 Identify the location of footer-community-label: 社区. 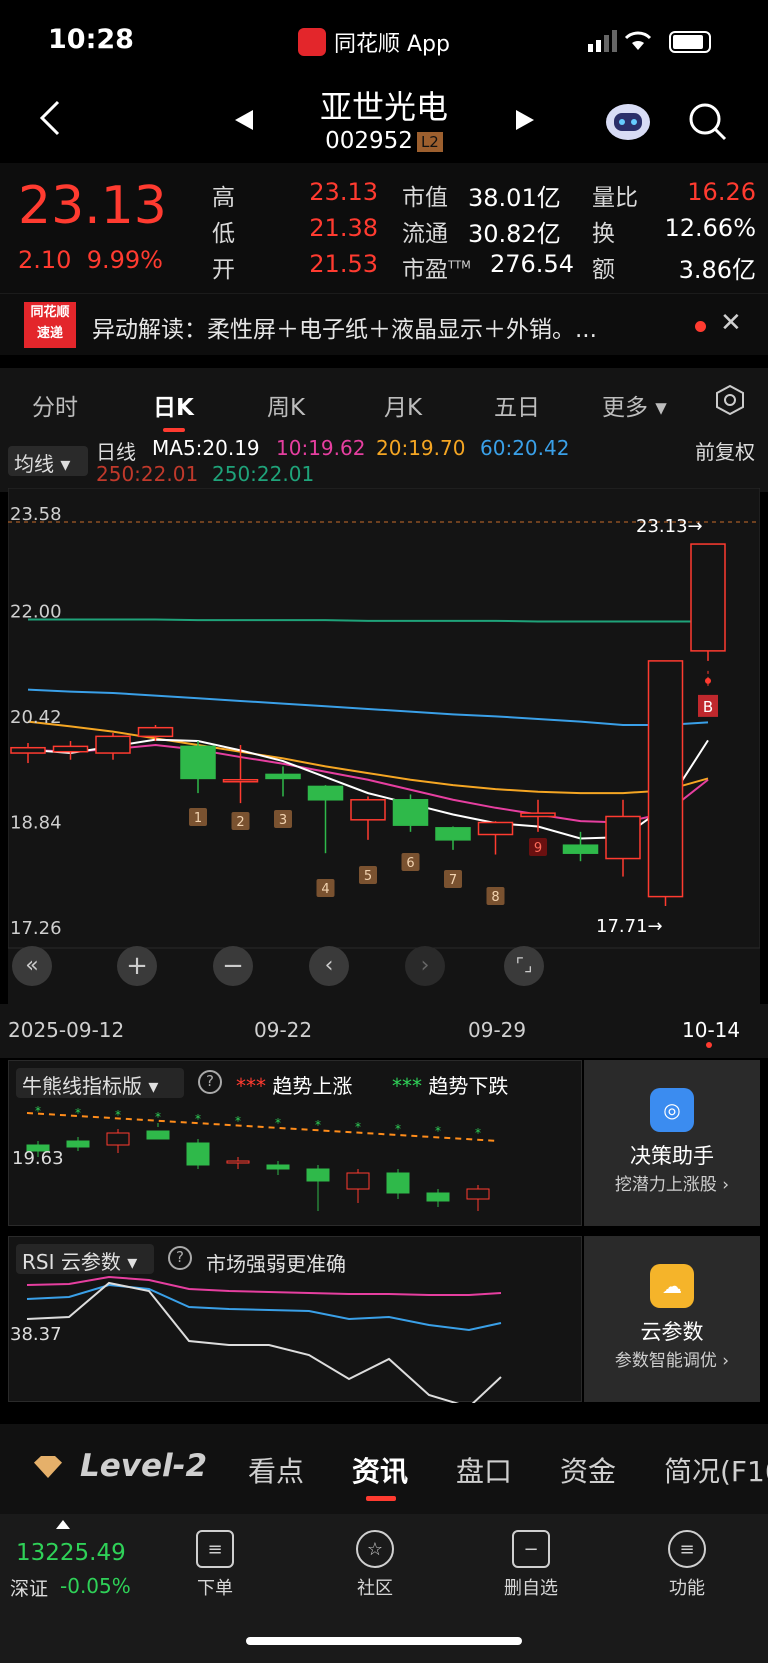
(375, 1588).